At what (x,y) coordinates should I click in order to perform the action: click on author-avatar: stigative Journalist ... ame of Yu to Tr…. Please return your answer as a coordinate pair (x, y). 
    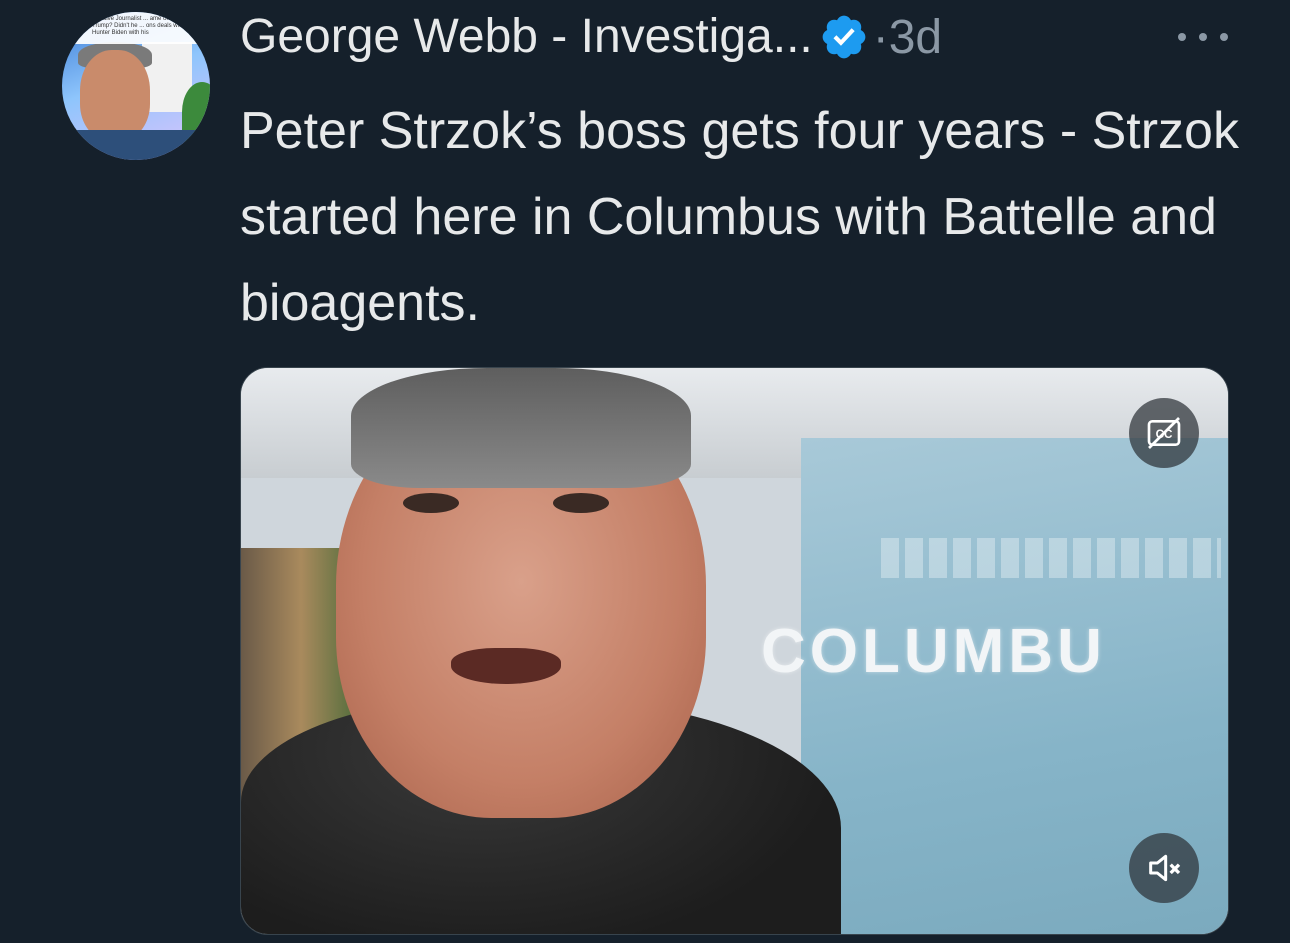
    Looking at the image, I should click on (136, 86).